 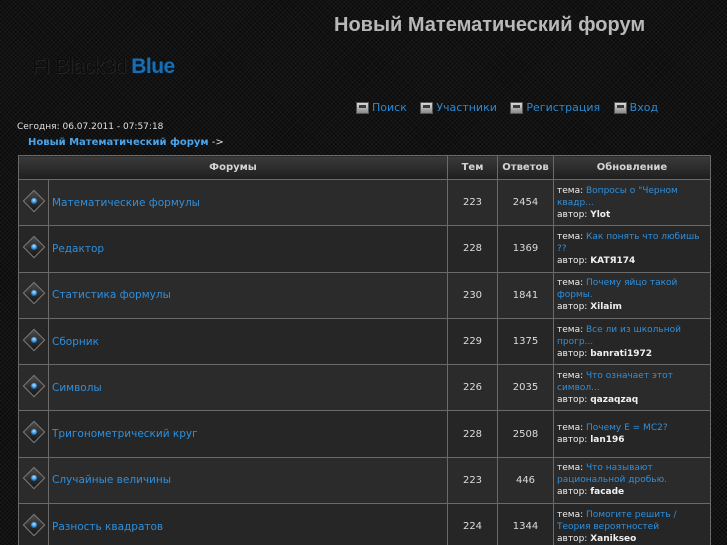 What do you see at coordinates (472, 341) in the screenshot?
I see `forum-topics-count: 229` at bounding box center [472, 341].